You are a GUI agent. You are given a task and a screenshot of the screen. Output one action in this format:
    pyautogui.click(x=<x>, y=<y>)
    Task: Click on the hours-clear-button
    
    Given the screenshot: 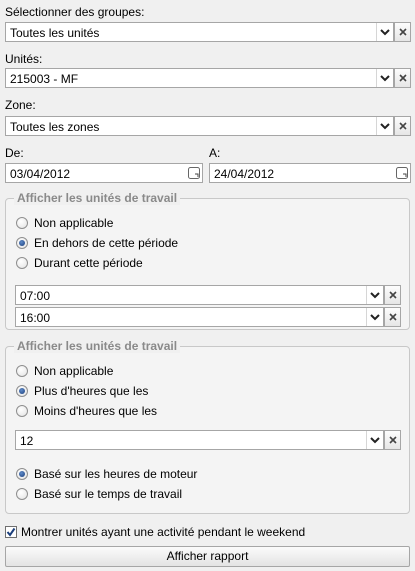 What is the action you would take?
    pyautogui.click(x=392, y=440)
    